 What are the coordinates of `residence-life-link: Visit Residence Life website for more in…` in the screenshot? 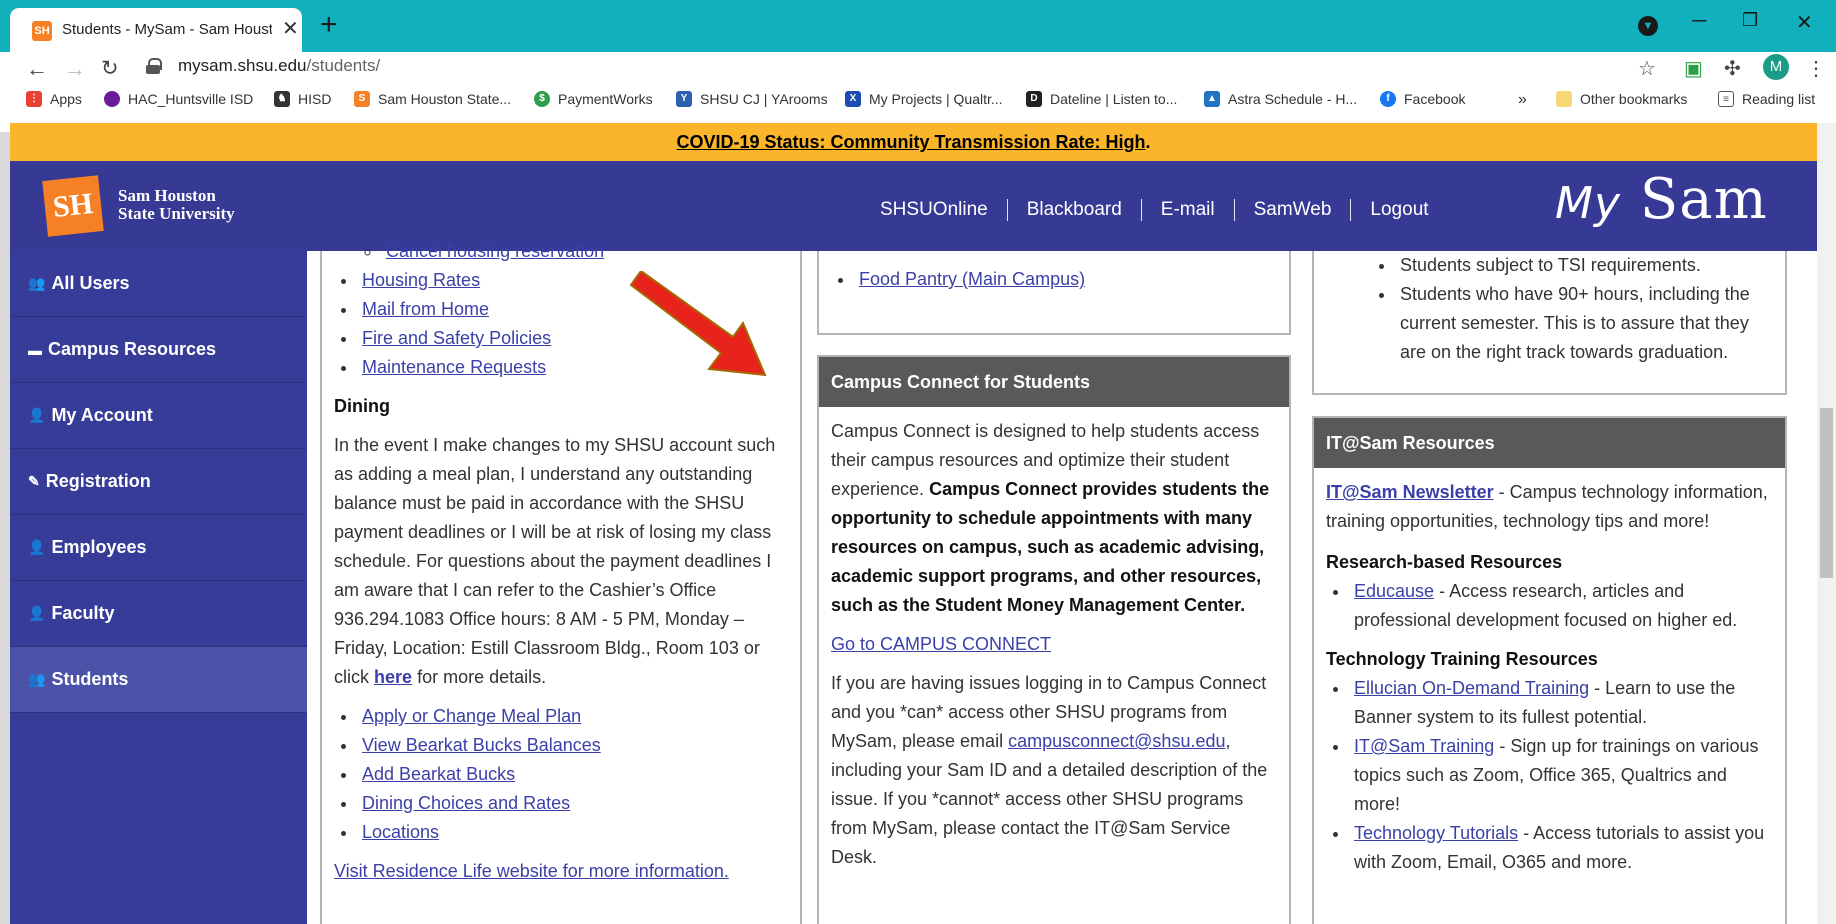 It's located at (531, 871).